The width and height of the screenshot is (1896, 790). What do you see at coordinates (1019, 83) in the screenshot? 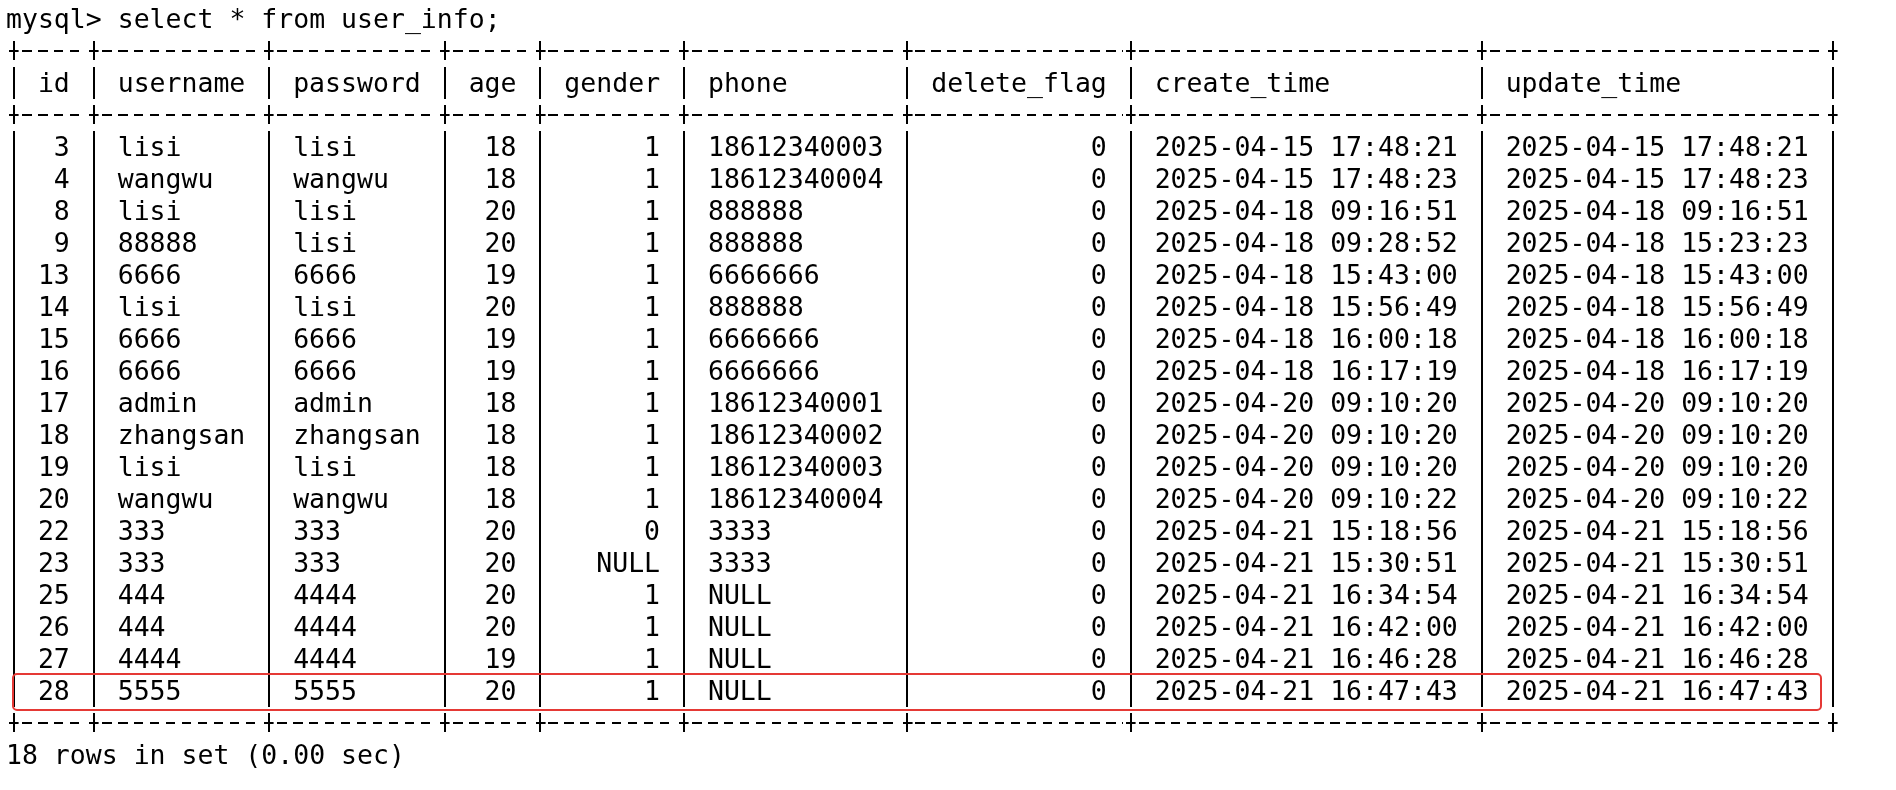
I see `column-header: delete_flag` at bounding box center [1019, 83].